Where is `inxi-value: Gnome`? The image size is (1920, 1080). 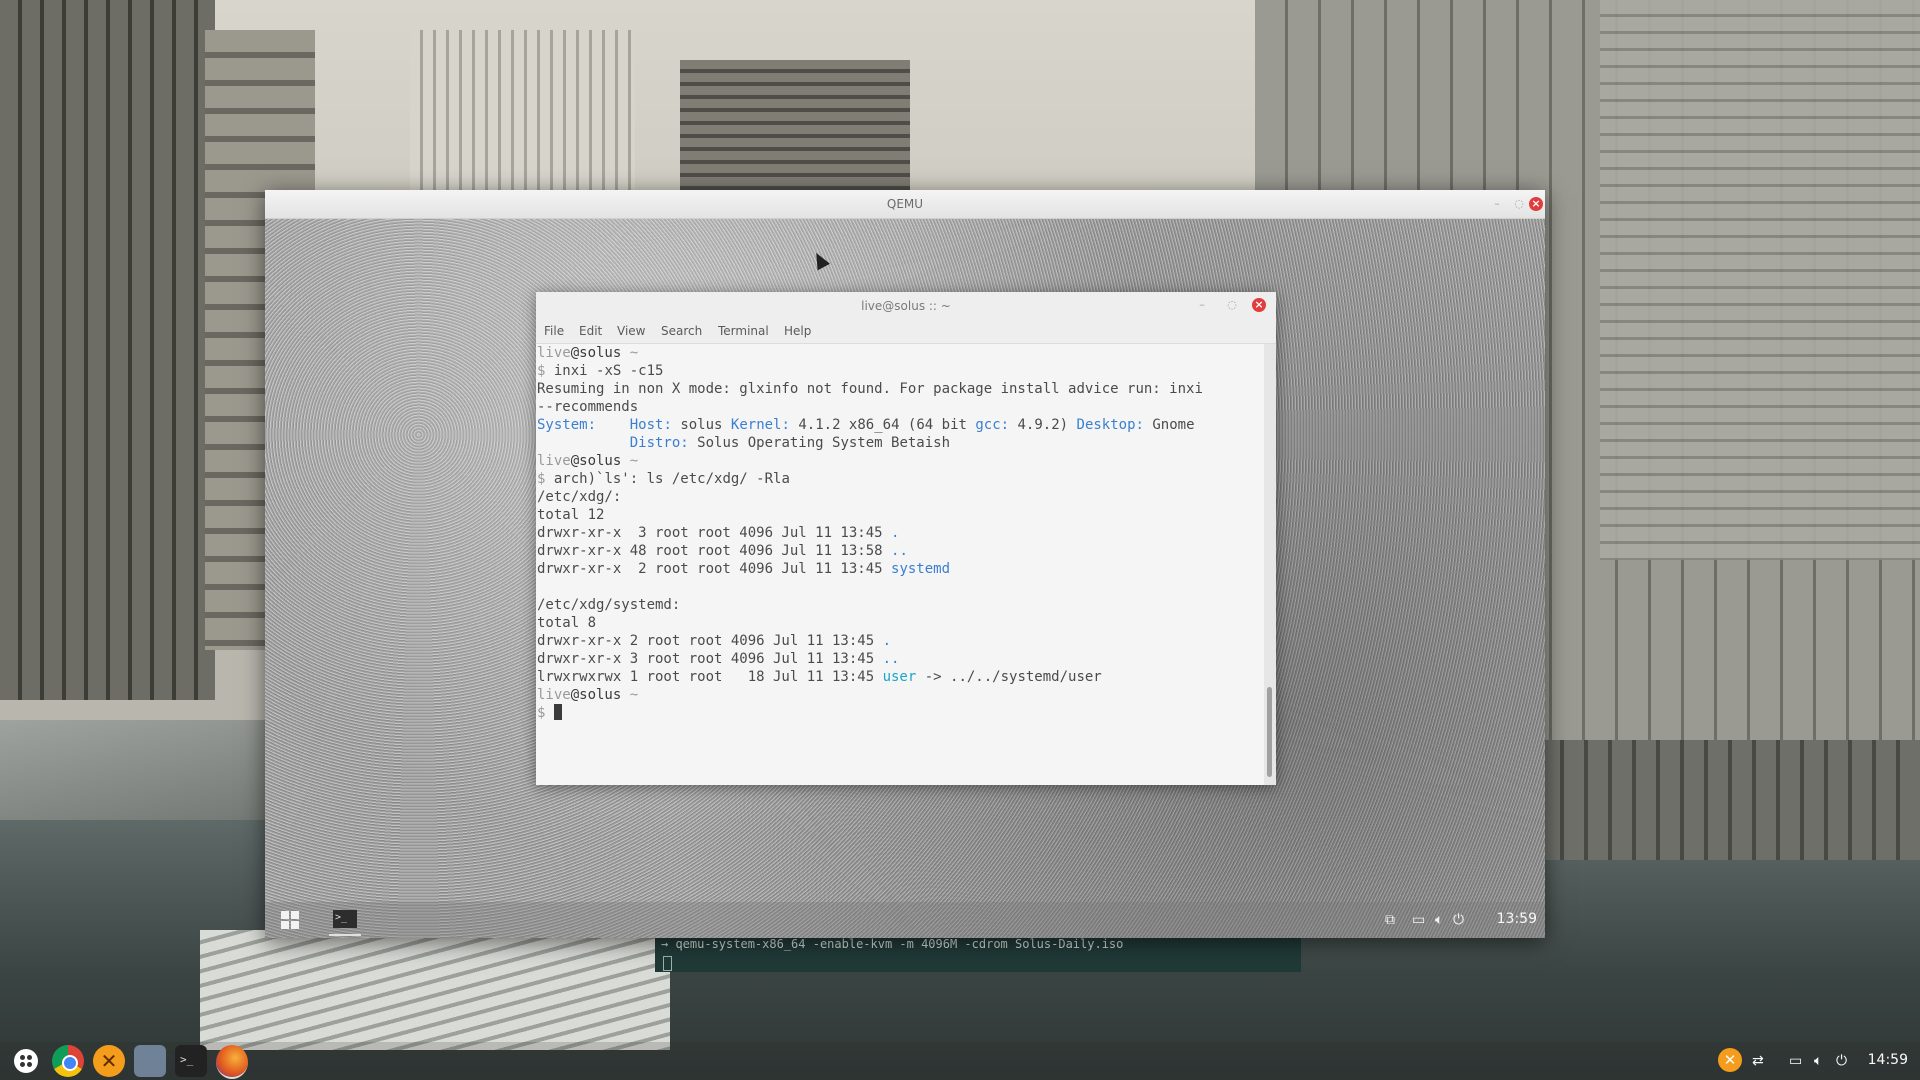 inxi-value: Gnome is located at coordinates (1169, 425).